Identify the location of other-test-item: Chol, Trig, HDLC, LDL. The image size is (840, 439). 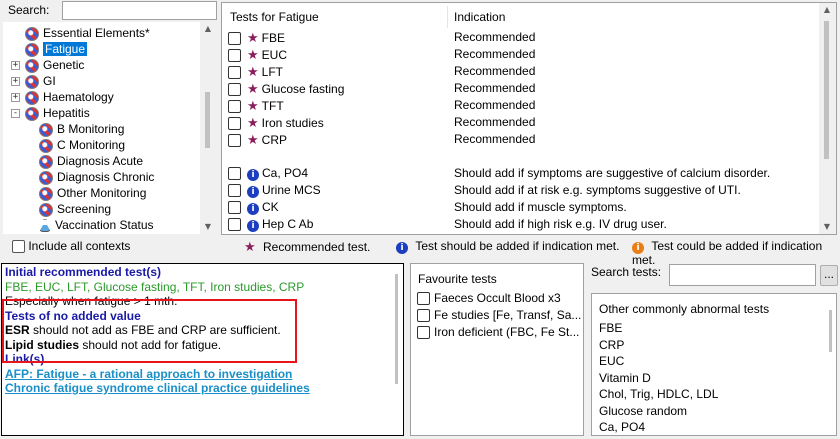
(658, 394).